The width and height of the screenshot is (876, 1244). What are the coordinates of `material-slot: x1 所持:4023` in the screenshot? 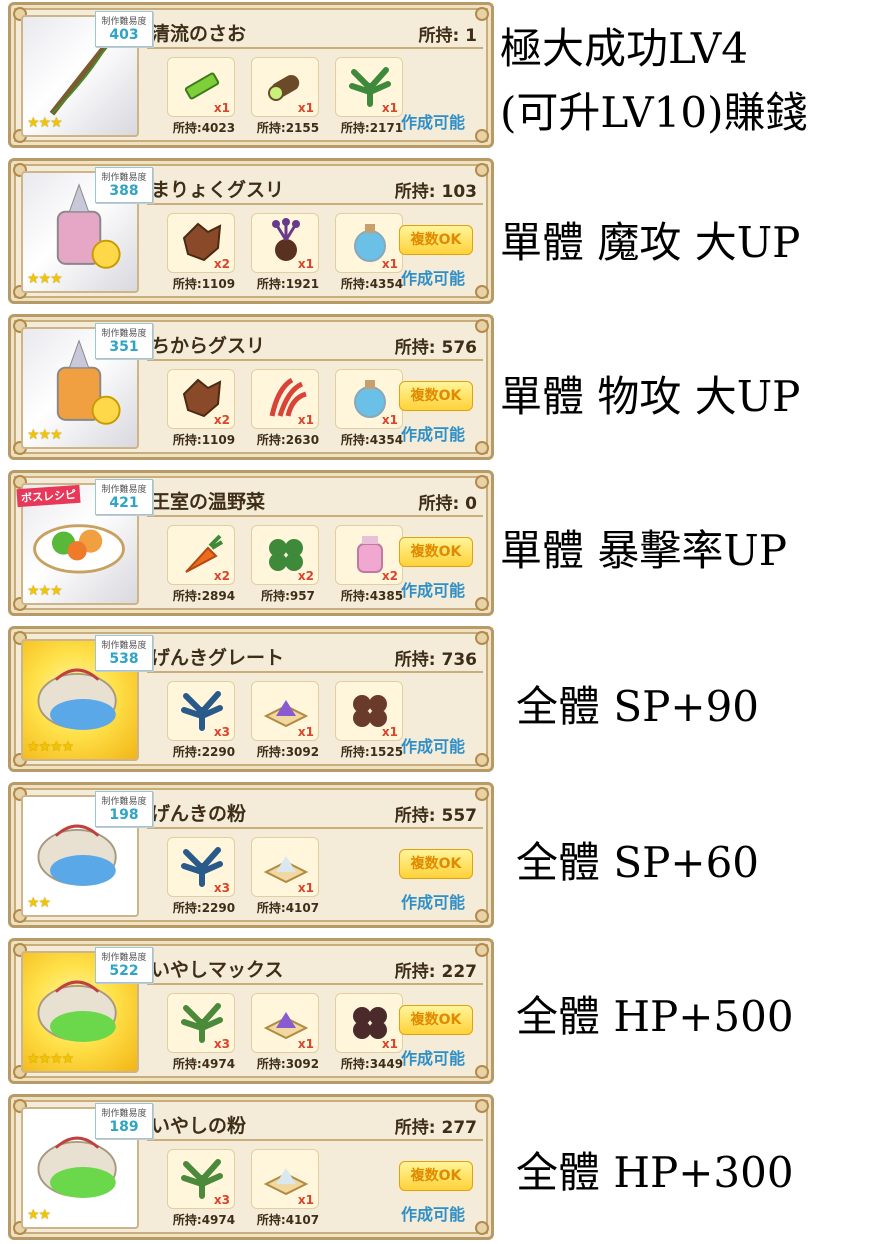 It's located at (201, 98).